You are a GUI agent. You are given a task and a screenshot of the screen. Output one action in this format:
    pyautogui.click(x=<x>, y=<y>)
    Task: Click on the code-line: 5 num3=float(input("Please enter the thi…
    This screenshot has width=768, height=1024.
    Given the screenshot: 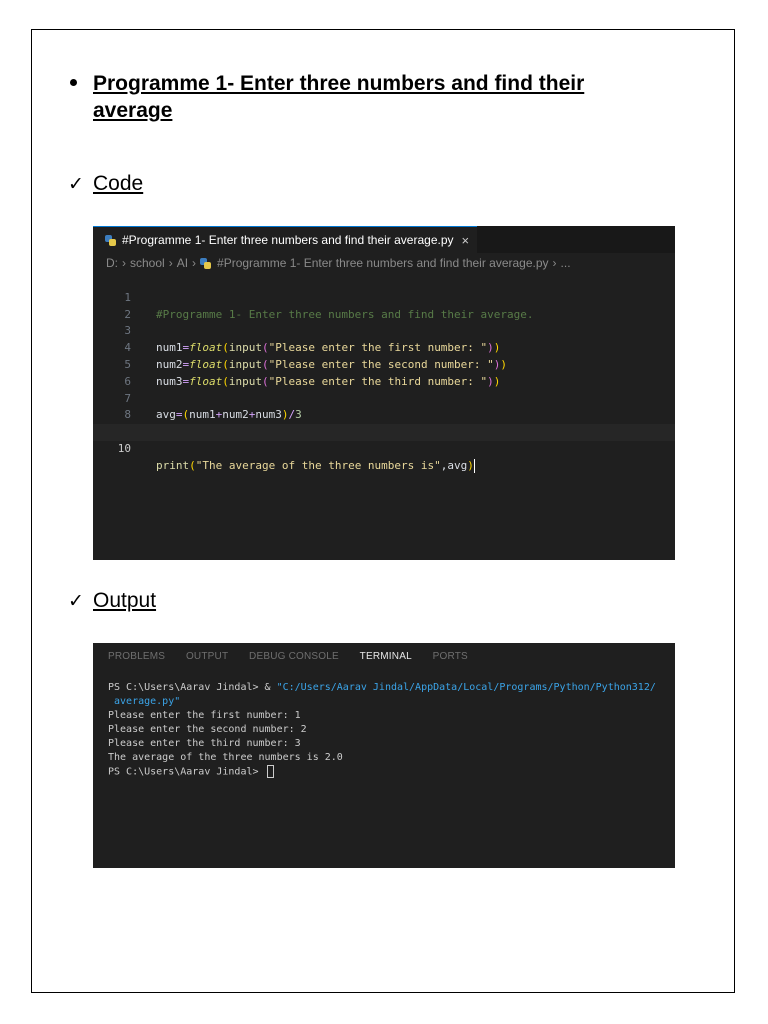 What is the action you would take?
    pyautogui.click(x=384, y=364)
    